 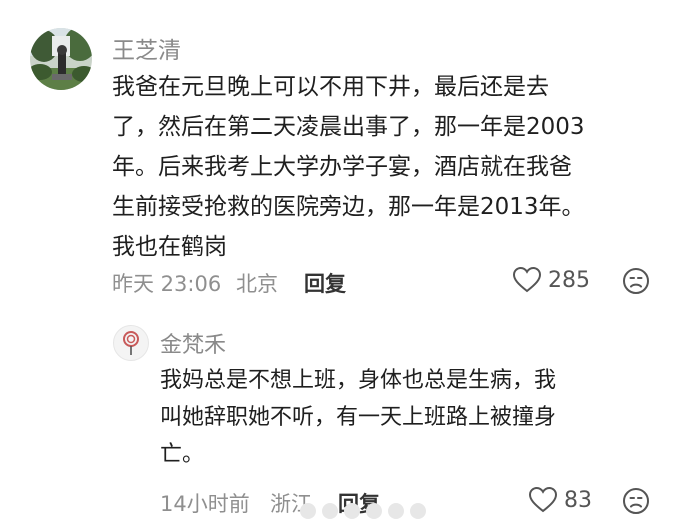 What do you see at coordinates (169, 247) in the screenshot?
I see `comment-text-line: 我也在鹤岗` at bounding box center [169, 247].